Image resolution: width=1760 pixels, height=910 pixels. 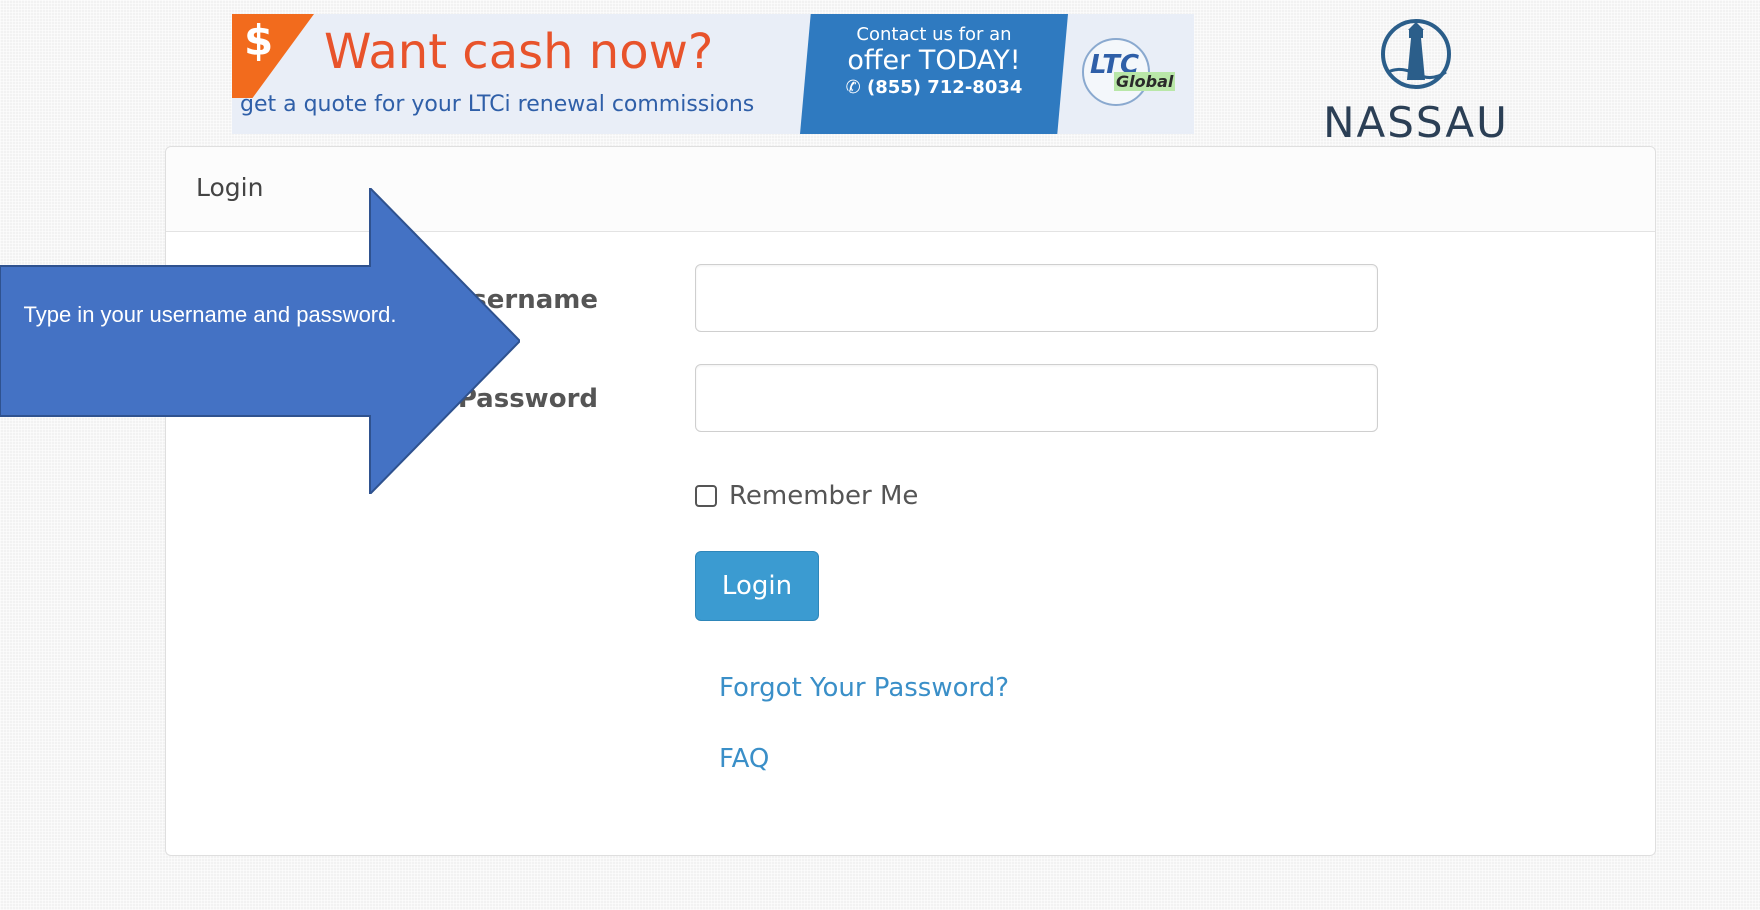 What do you see at coordinates (260, 341) in the screenshot?
I see `instruction-arrow` at bounding box center [260, 341].